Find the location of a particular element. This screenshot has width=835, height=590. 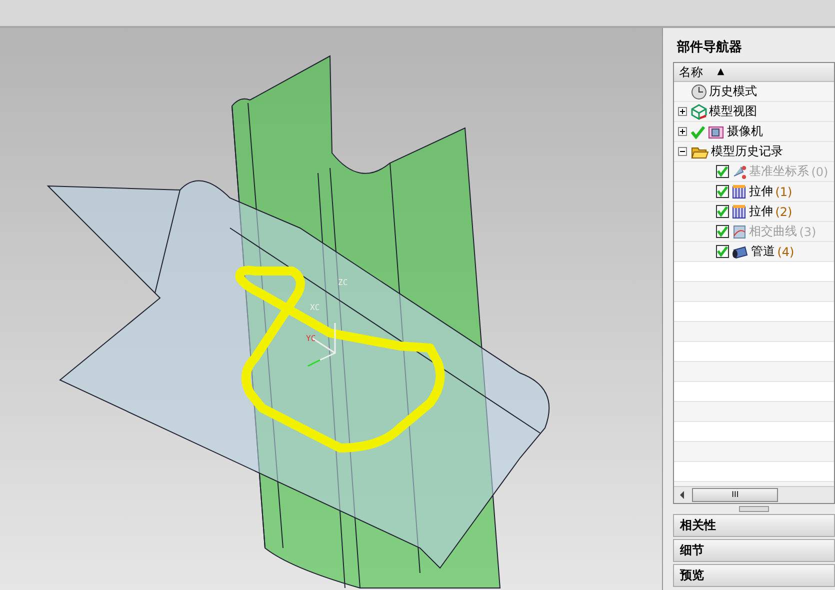

cube-icon is located at coordinates (699, 112).